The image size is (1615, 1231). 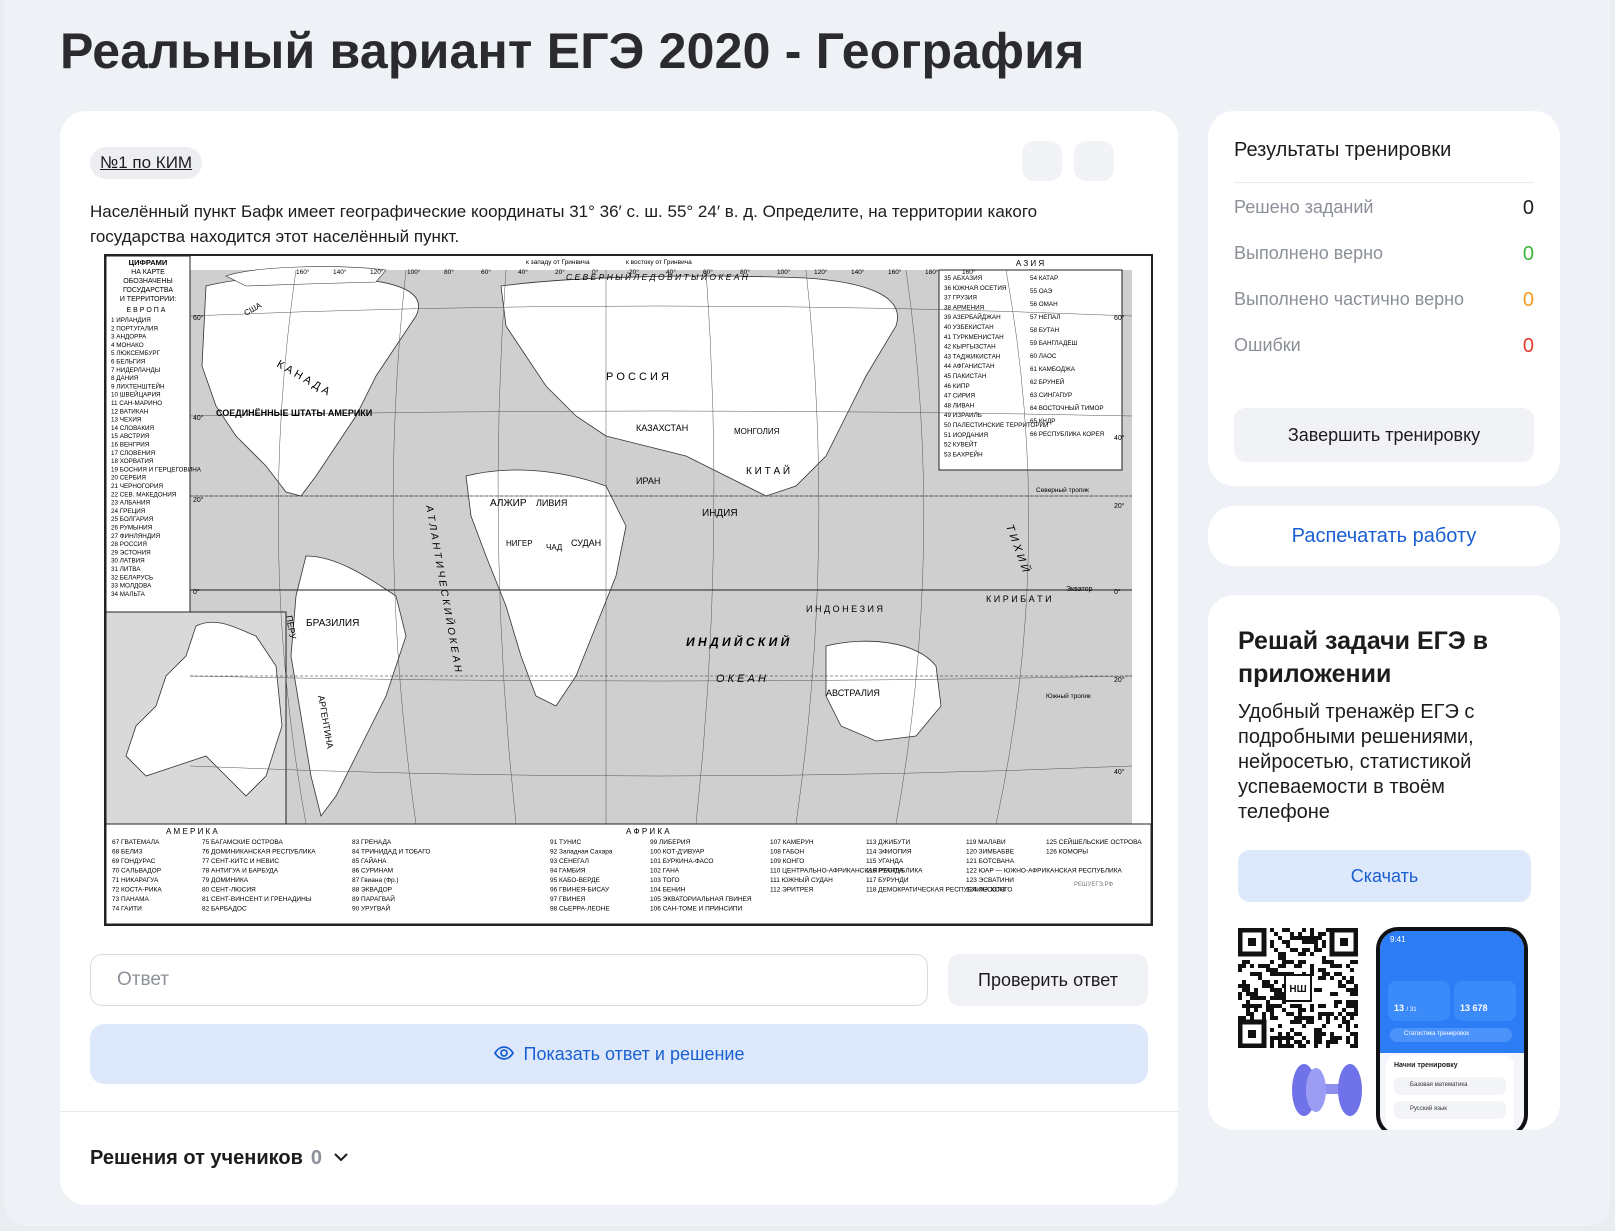 I want to click on india-label: ИНДИЯ, so click(x=720, y=513).